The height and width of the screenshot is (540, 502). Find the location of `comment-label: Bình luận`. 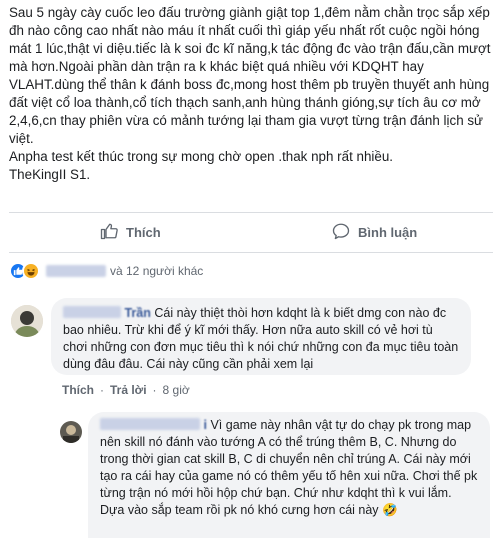

comment-label: Bình luận is located at coordinates (388, 232).